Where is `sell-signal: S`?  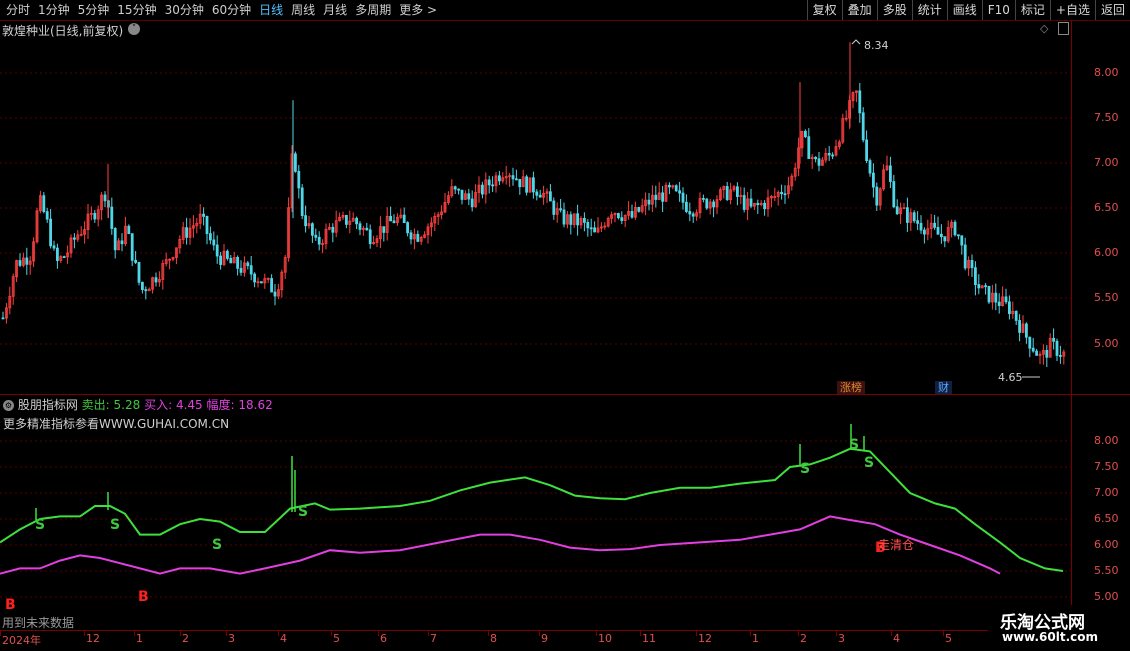
sell-signal: S is located at coordinates (115, 525).